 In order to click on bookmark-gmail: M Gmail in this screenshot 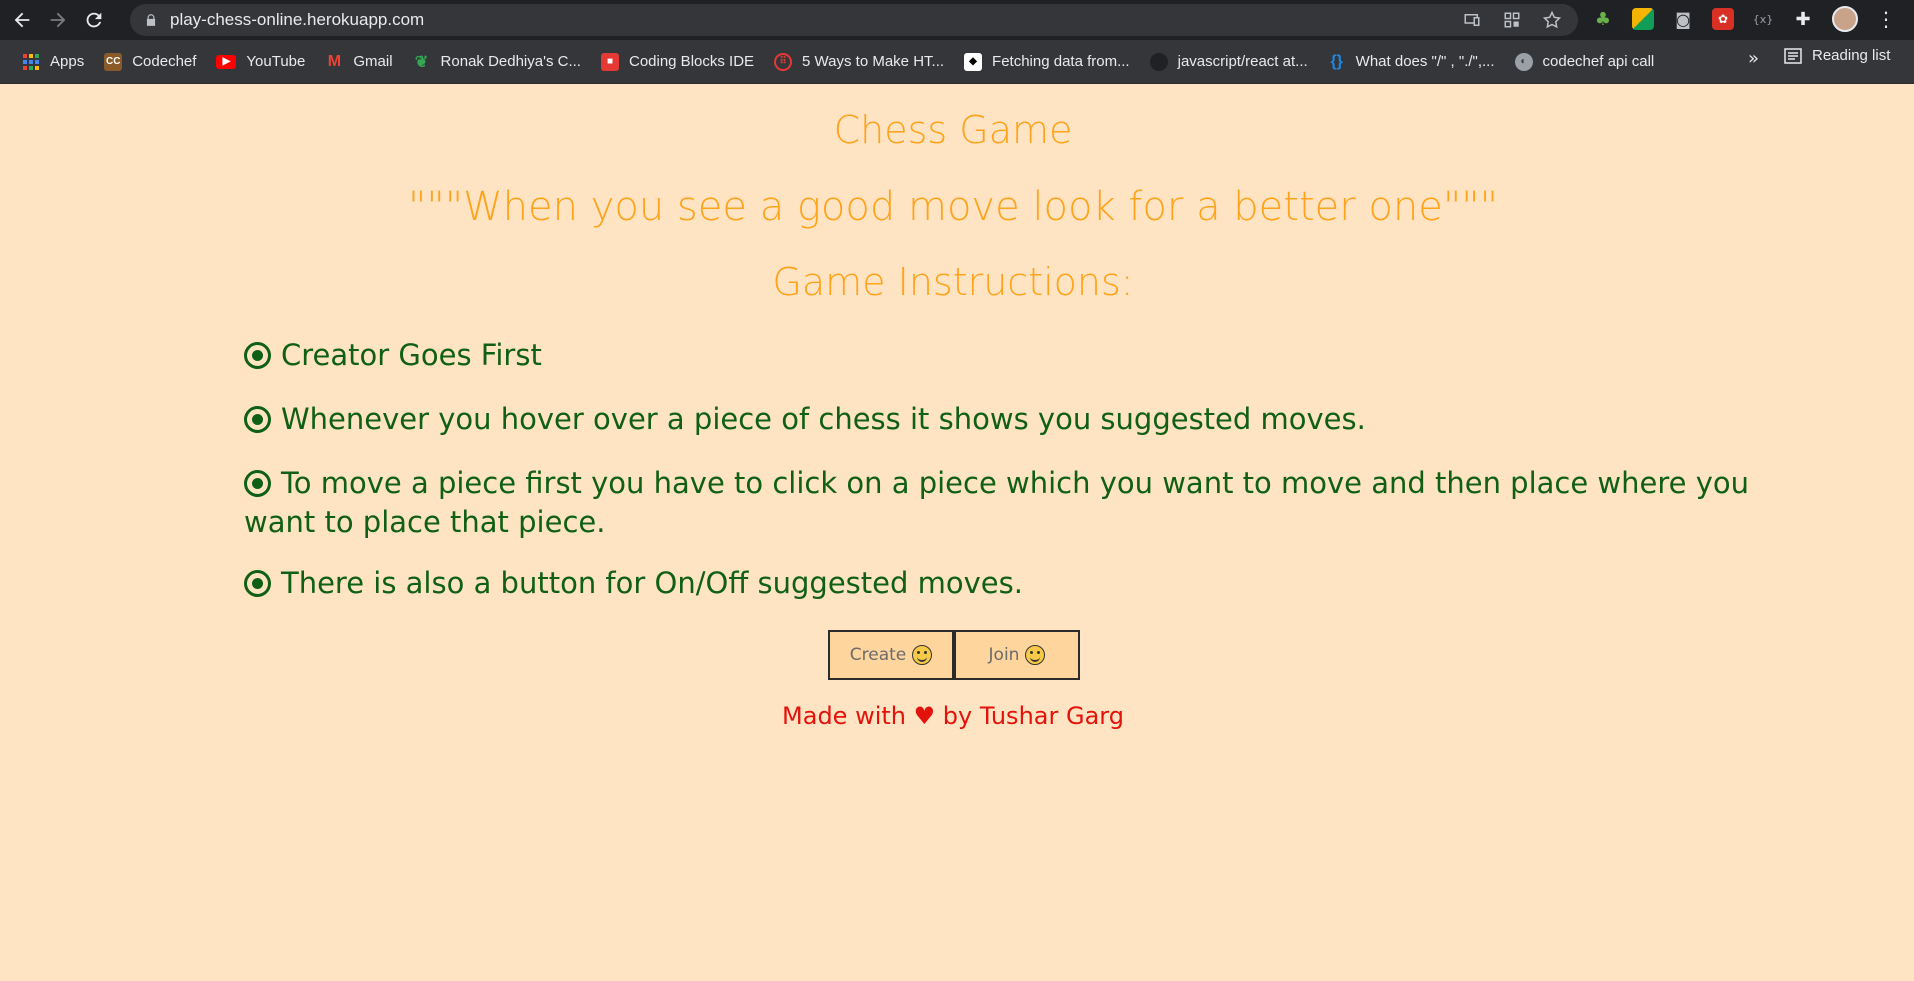, I will do `click(358, 62)`.